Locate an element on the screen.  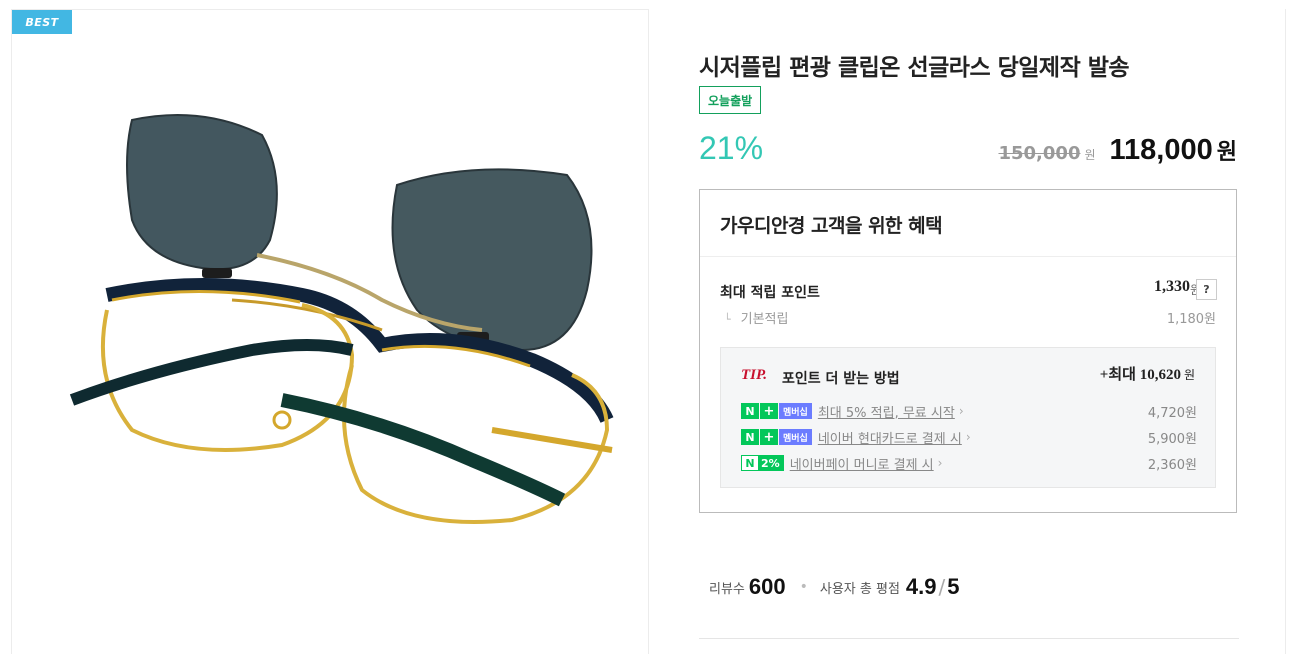
section-divider is located at coordinates (969, 638).